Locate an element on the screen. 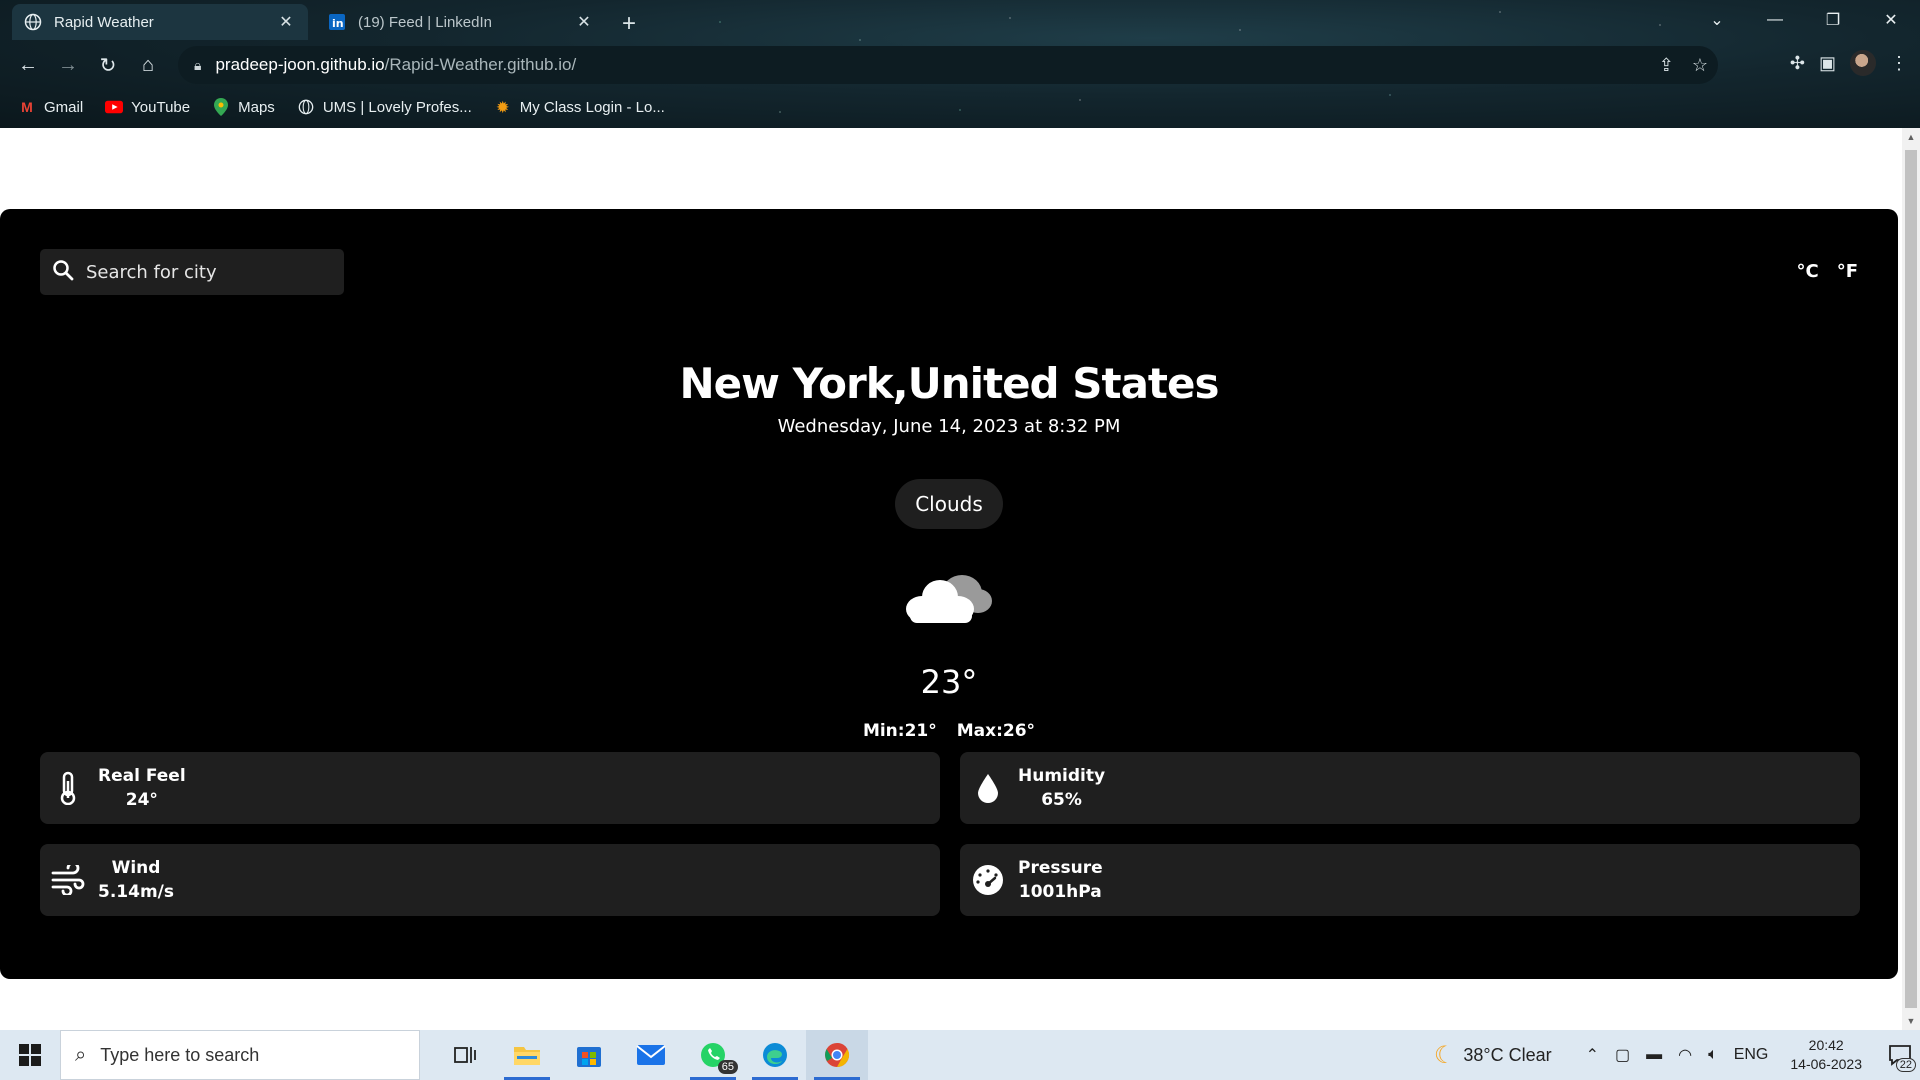  humidity-card: Humidity 65% is located at coordinates (1410, 788).